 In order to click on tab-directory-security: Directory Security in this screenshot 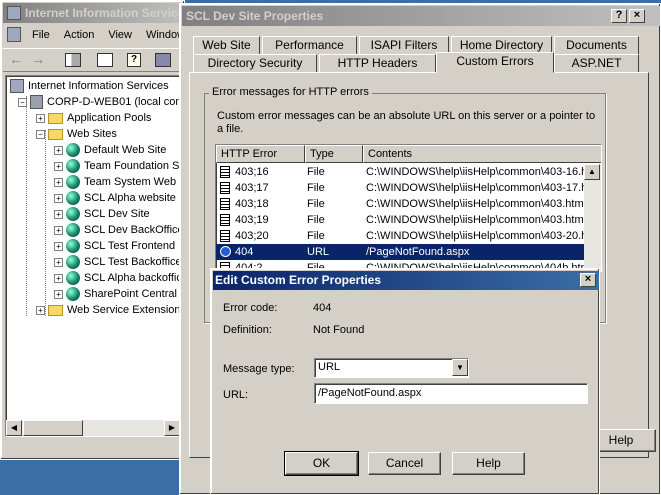, I will do `click(255, 63)`.